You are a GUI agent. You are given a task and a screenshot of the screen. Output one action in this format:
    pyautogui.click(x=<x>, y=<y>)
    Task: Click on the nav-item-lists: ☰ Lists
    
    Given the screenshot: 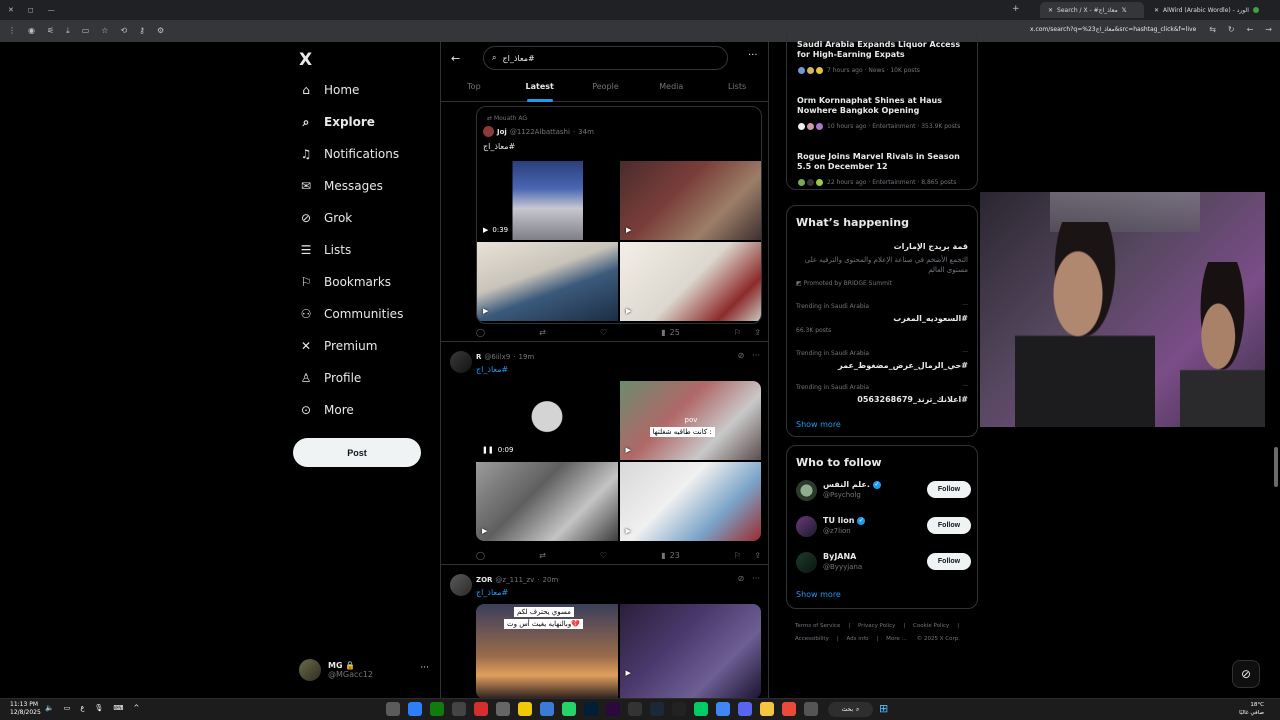 What is the action you would take?
    pyautogui.click(x=325, y=250)
    